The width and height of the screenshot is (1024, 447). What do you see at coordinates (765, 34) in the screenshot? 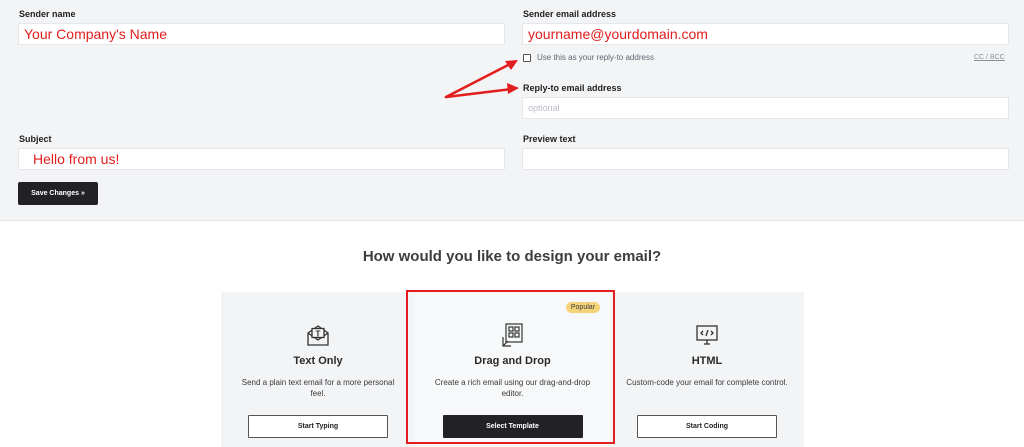
I see `sender-email-input: yourname@yourdomain.com` at bounding box center [765, 34].